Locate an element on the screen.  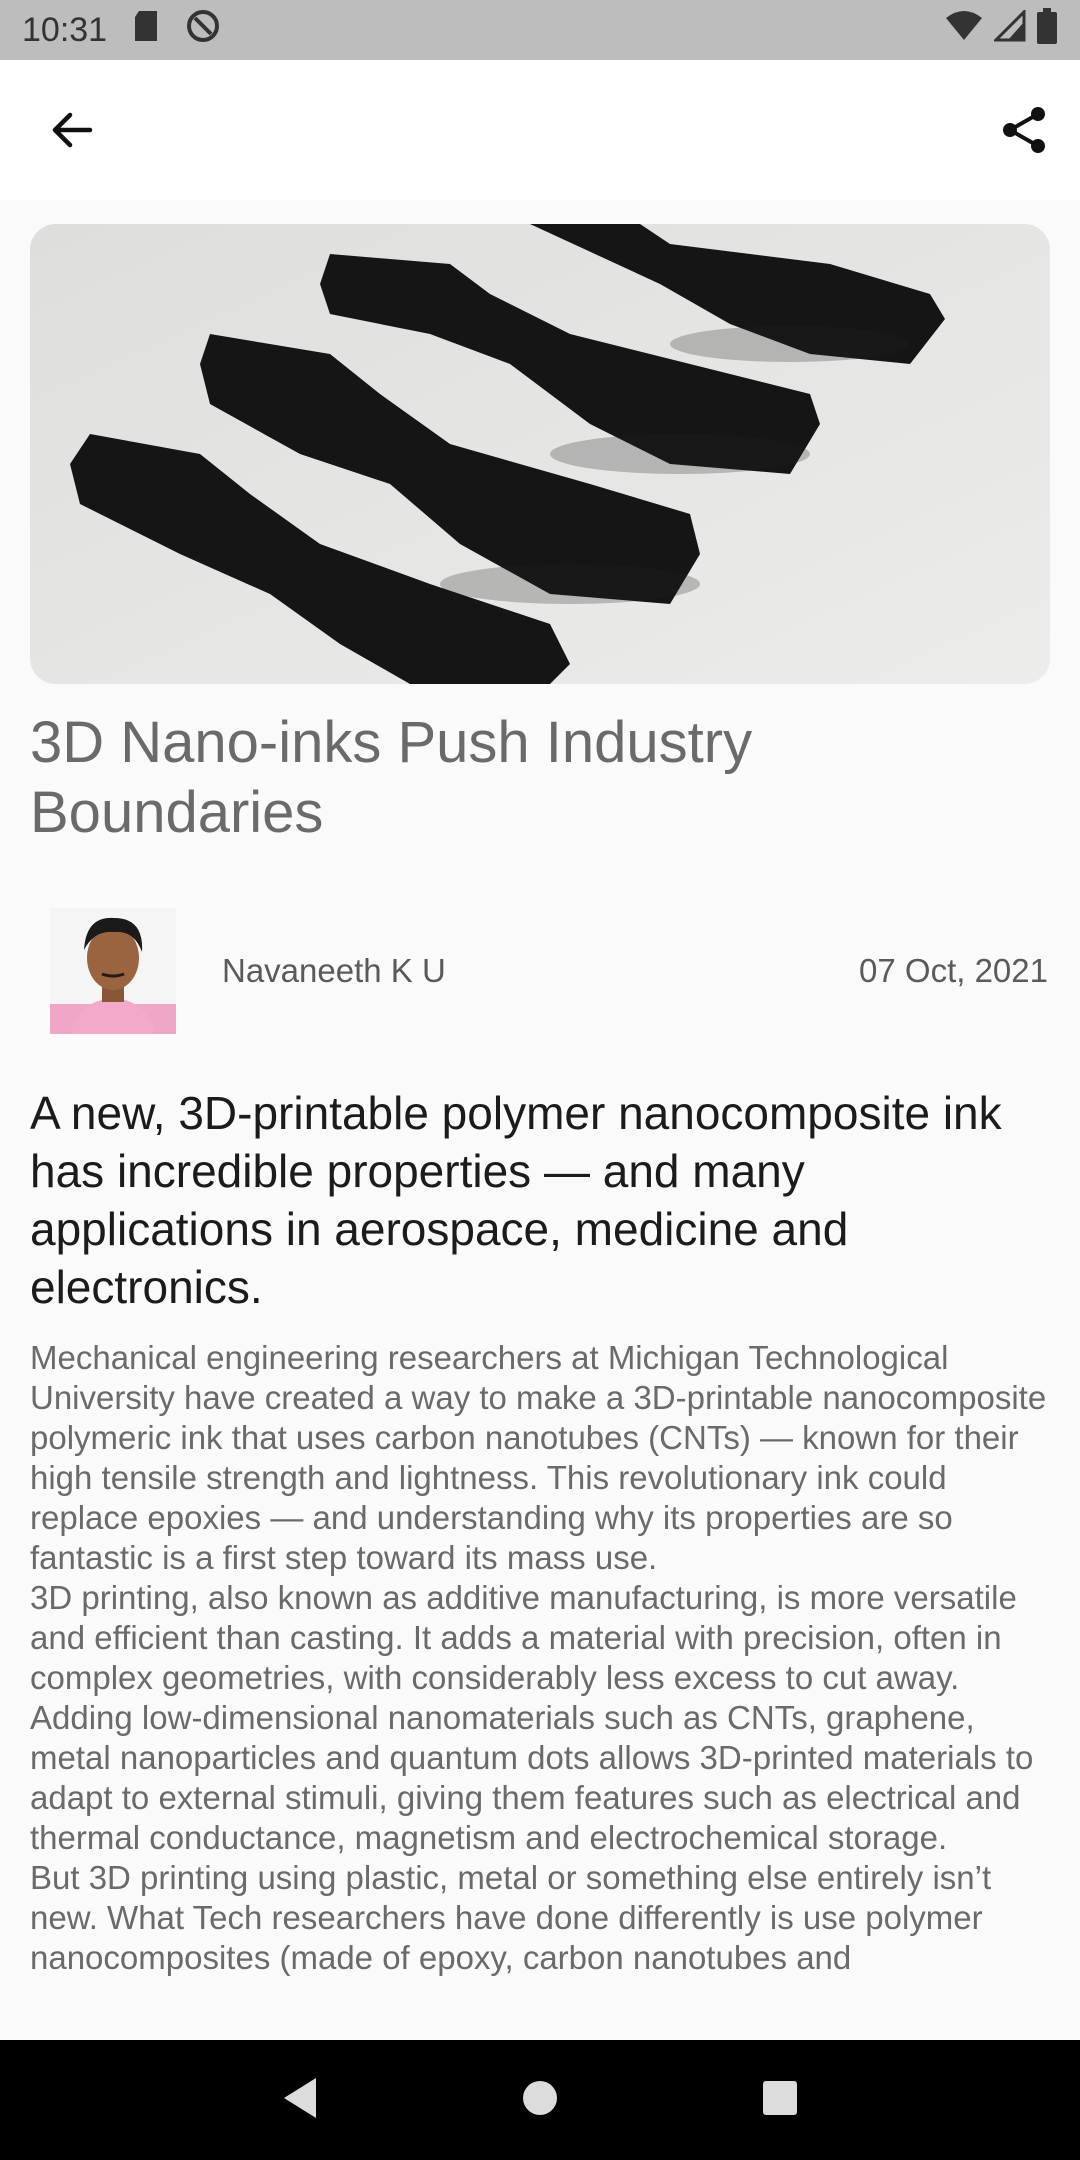
home-circle-icon is located at coordinates (540, 2097).